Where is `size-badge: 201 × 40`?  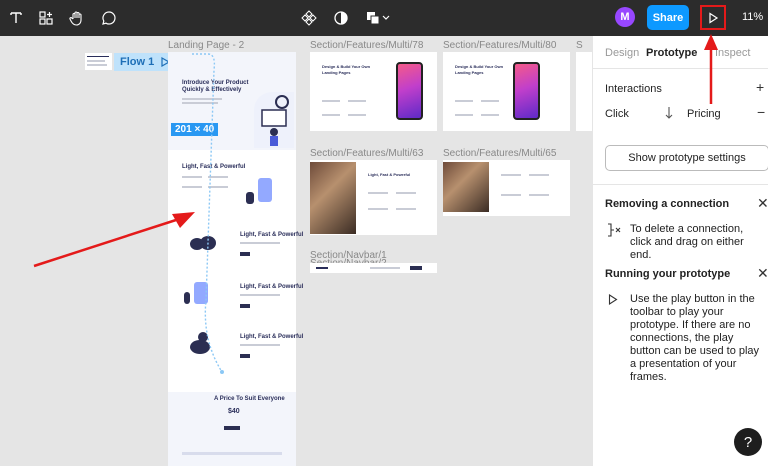
size-badge: 201 × 40 is located at coordinates (195, 129).